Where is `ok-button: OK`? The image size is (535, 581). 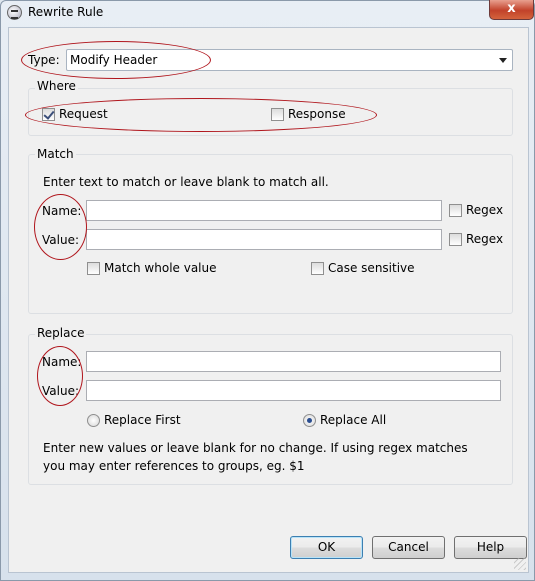
ok-button: OK is located at coordinates (326, 547).